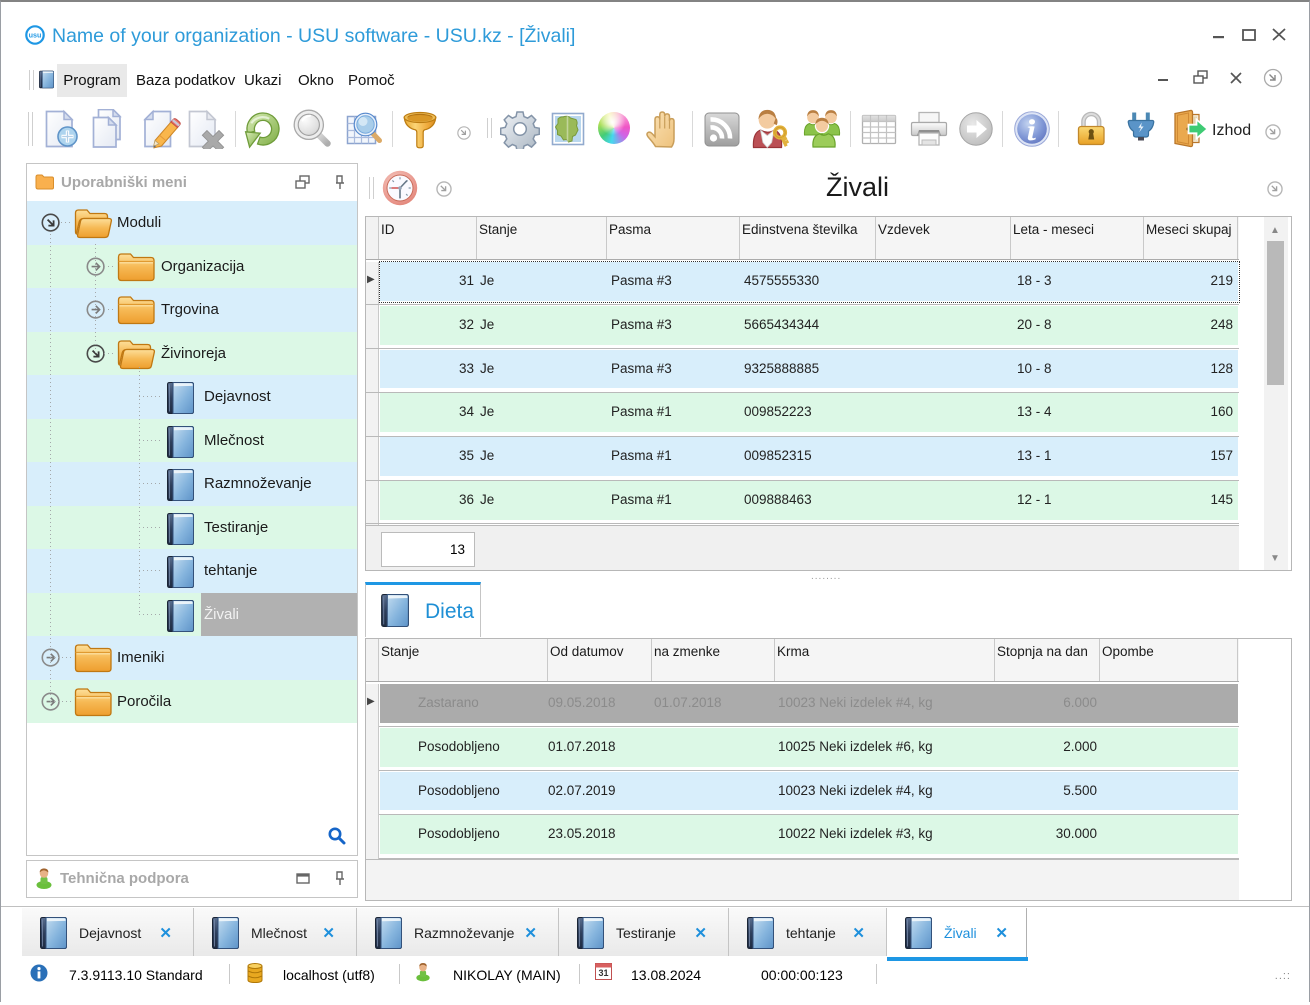  I want to click on svg-text: usu, so click(35, 35).